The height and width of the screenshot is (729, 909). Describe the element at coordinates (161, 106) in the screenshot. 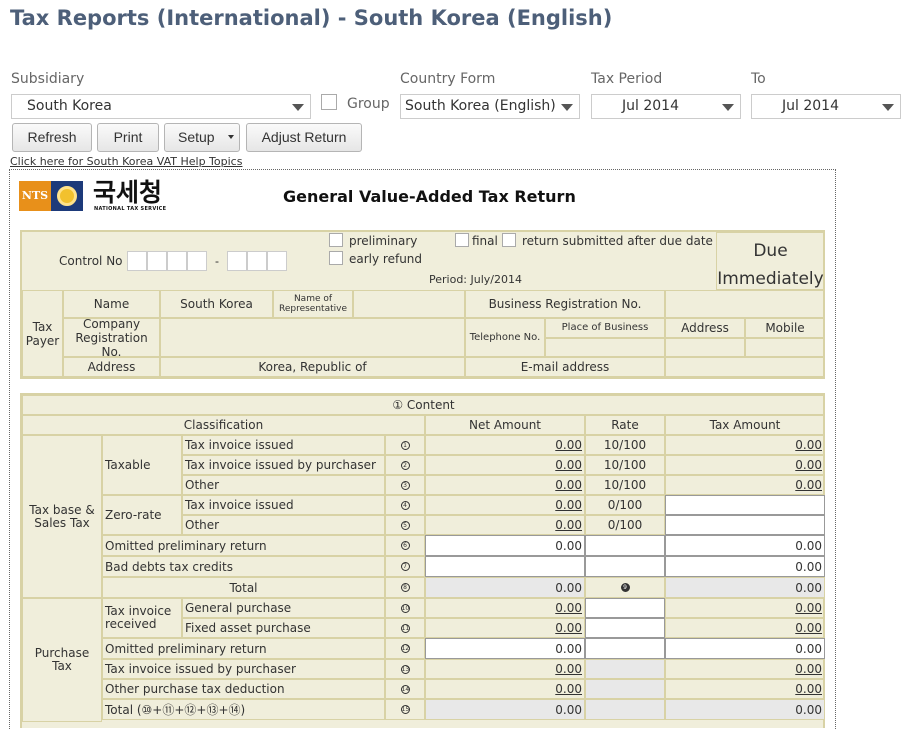

I see `subsidiary-select: South Korea` at that location.